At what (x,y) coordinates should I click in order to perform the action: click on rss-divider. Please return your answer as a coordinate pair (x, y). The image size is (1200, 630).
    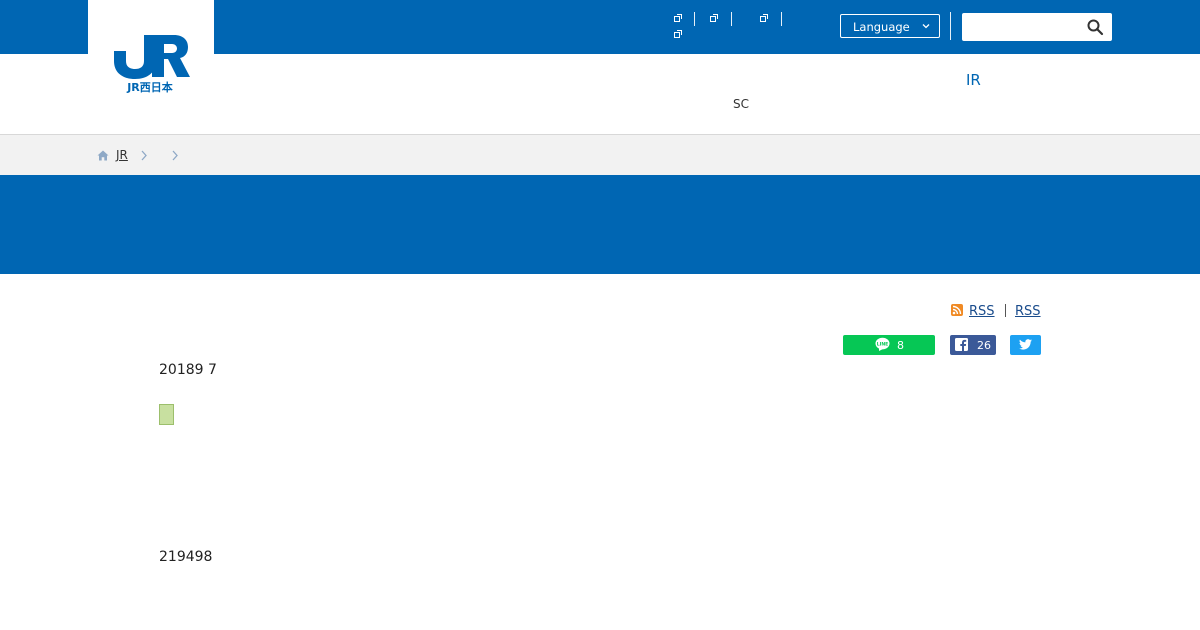
    Looking at the image, I should click on (1005, 310).